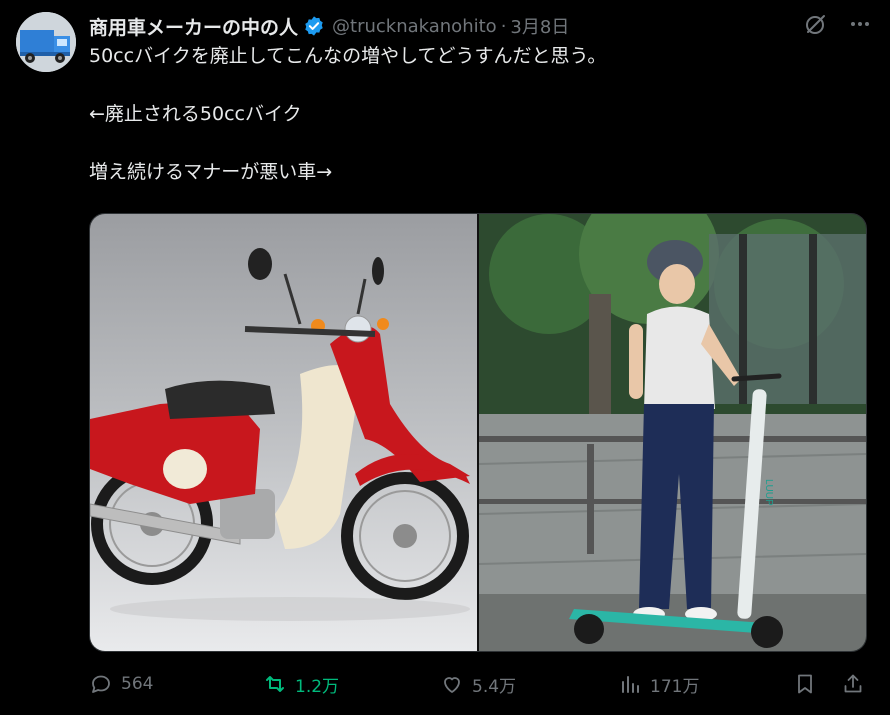 This screenshot has height=715, width=890. I want to click on reply-count: 564, so click(137, 684).